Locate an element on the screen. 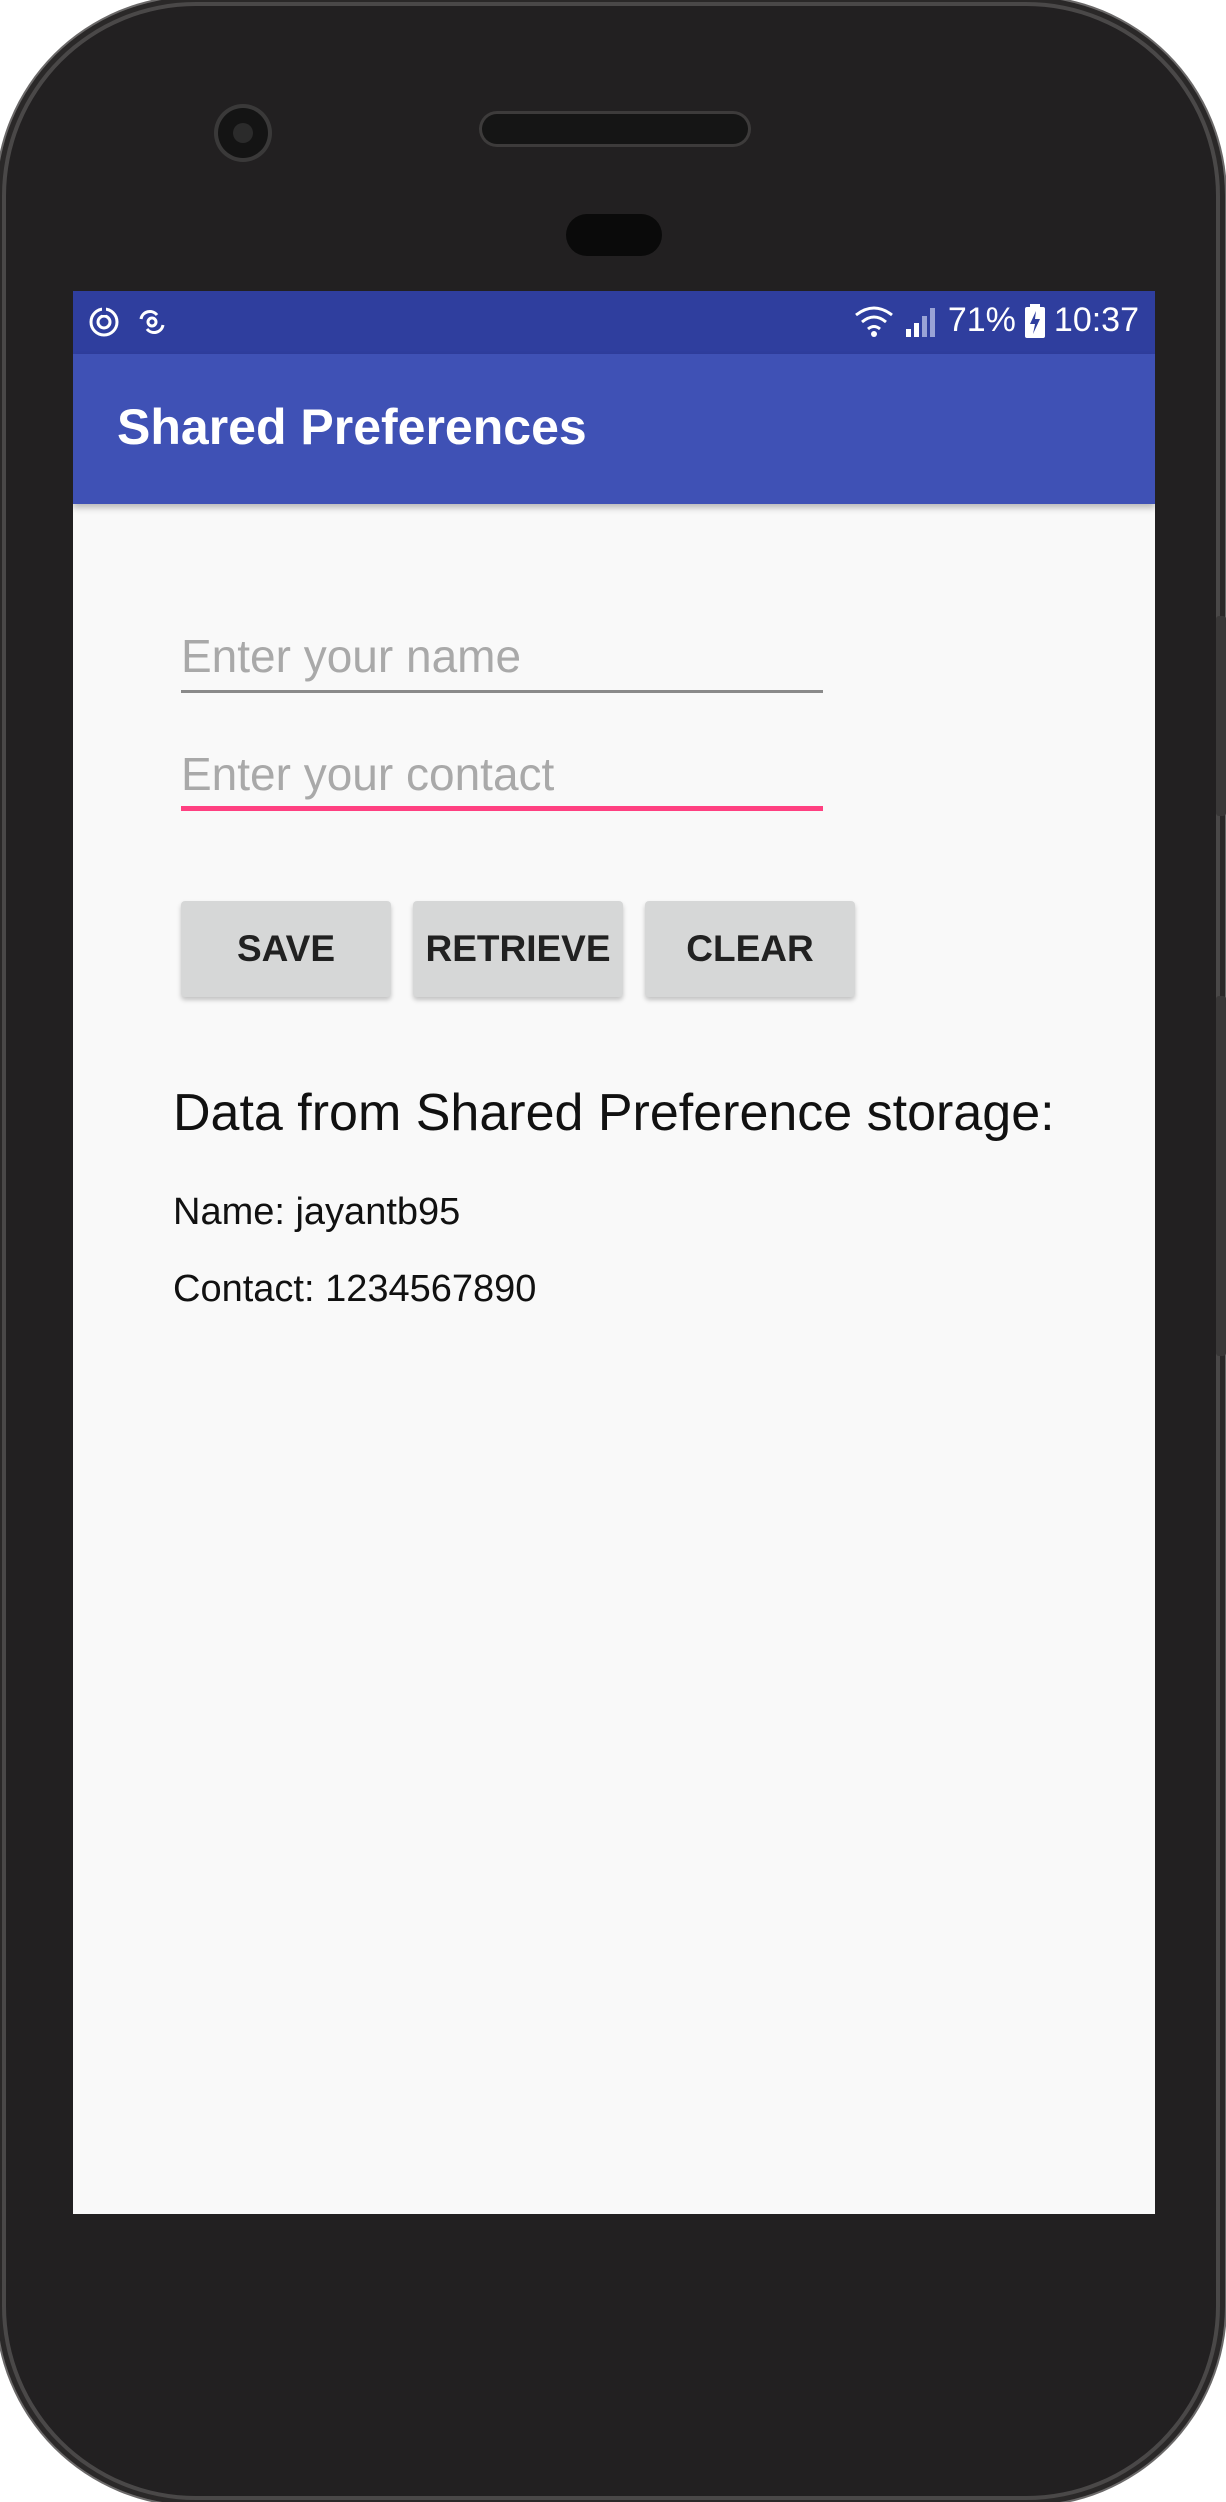 The width and height of the screenshot is (1226, 2502). wifi-icon is located at coordinates (873, 321).